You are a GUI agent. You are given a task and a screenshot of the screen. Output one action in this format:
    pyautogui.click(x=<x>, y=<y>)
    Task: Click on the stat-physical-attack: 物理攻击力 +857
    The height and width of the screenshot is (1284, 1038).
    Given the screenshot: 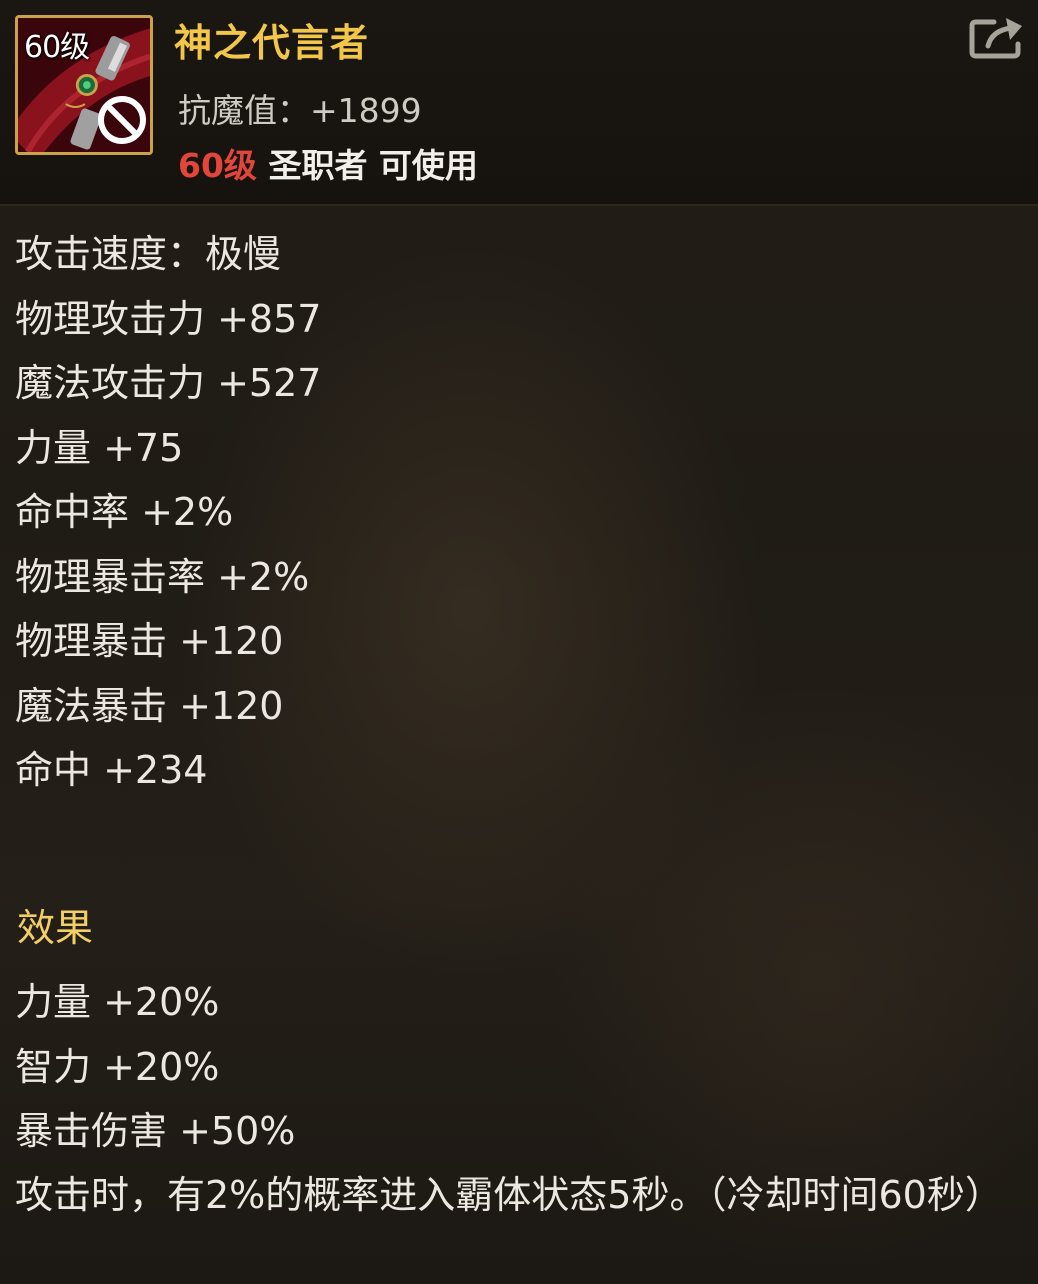 What is the action you would take?
    pyautogui.click(x=168, y=318)
    